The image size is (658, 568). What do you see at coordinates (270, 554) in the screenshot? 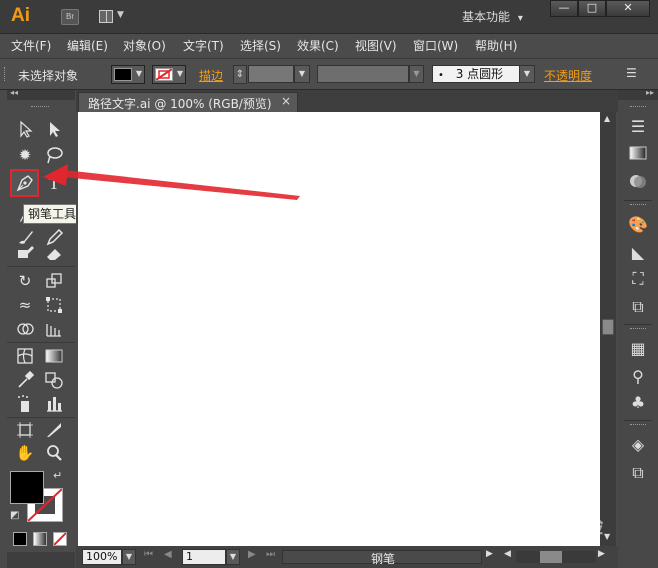
I see `last-artboard-icon: ⏭` at bounding box center [270, 554].